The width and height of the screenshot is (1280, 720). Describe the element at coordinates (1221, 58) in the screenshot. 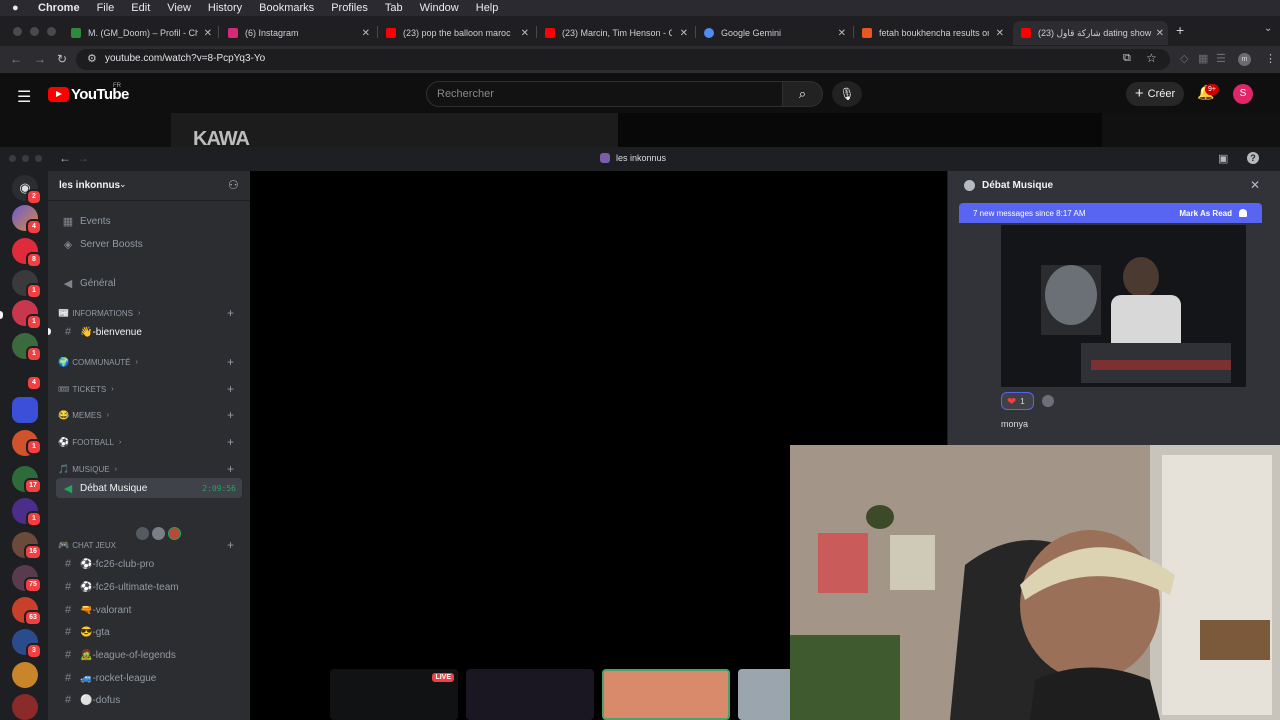

I see `extension-icon: ☰` at that location.